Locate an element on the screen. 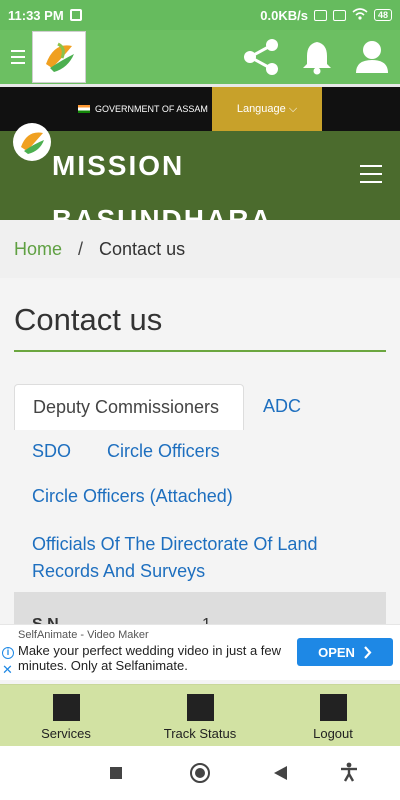  breadcrumb: Home / Contact us is located at coordinates (200, 249).